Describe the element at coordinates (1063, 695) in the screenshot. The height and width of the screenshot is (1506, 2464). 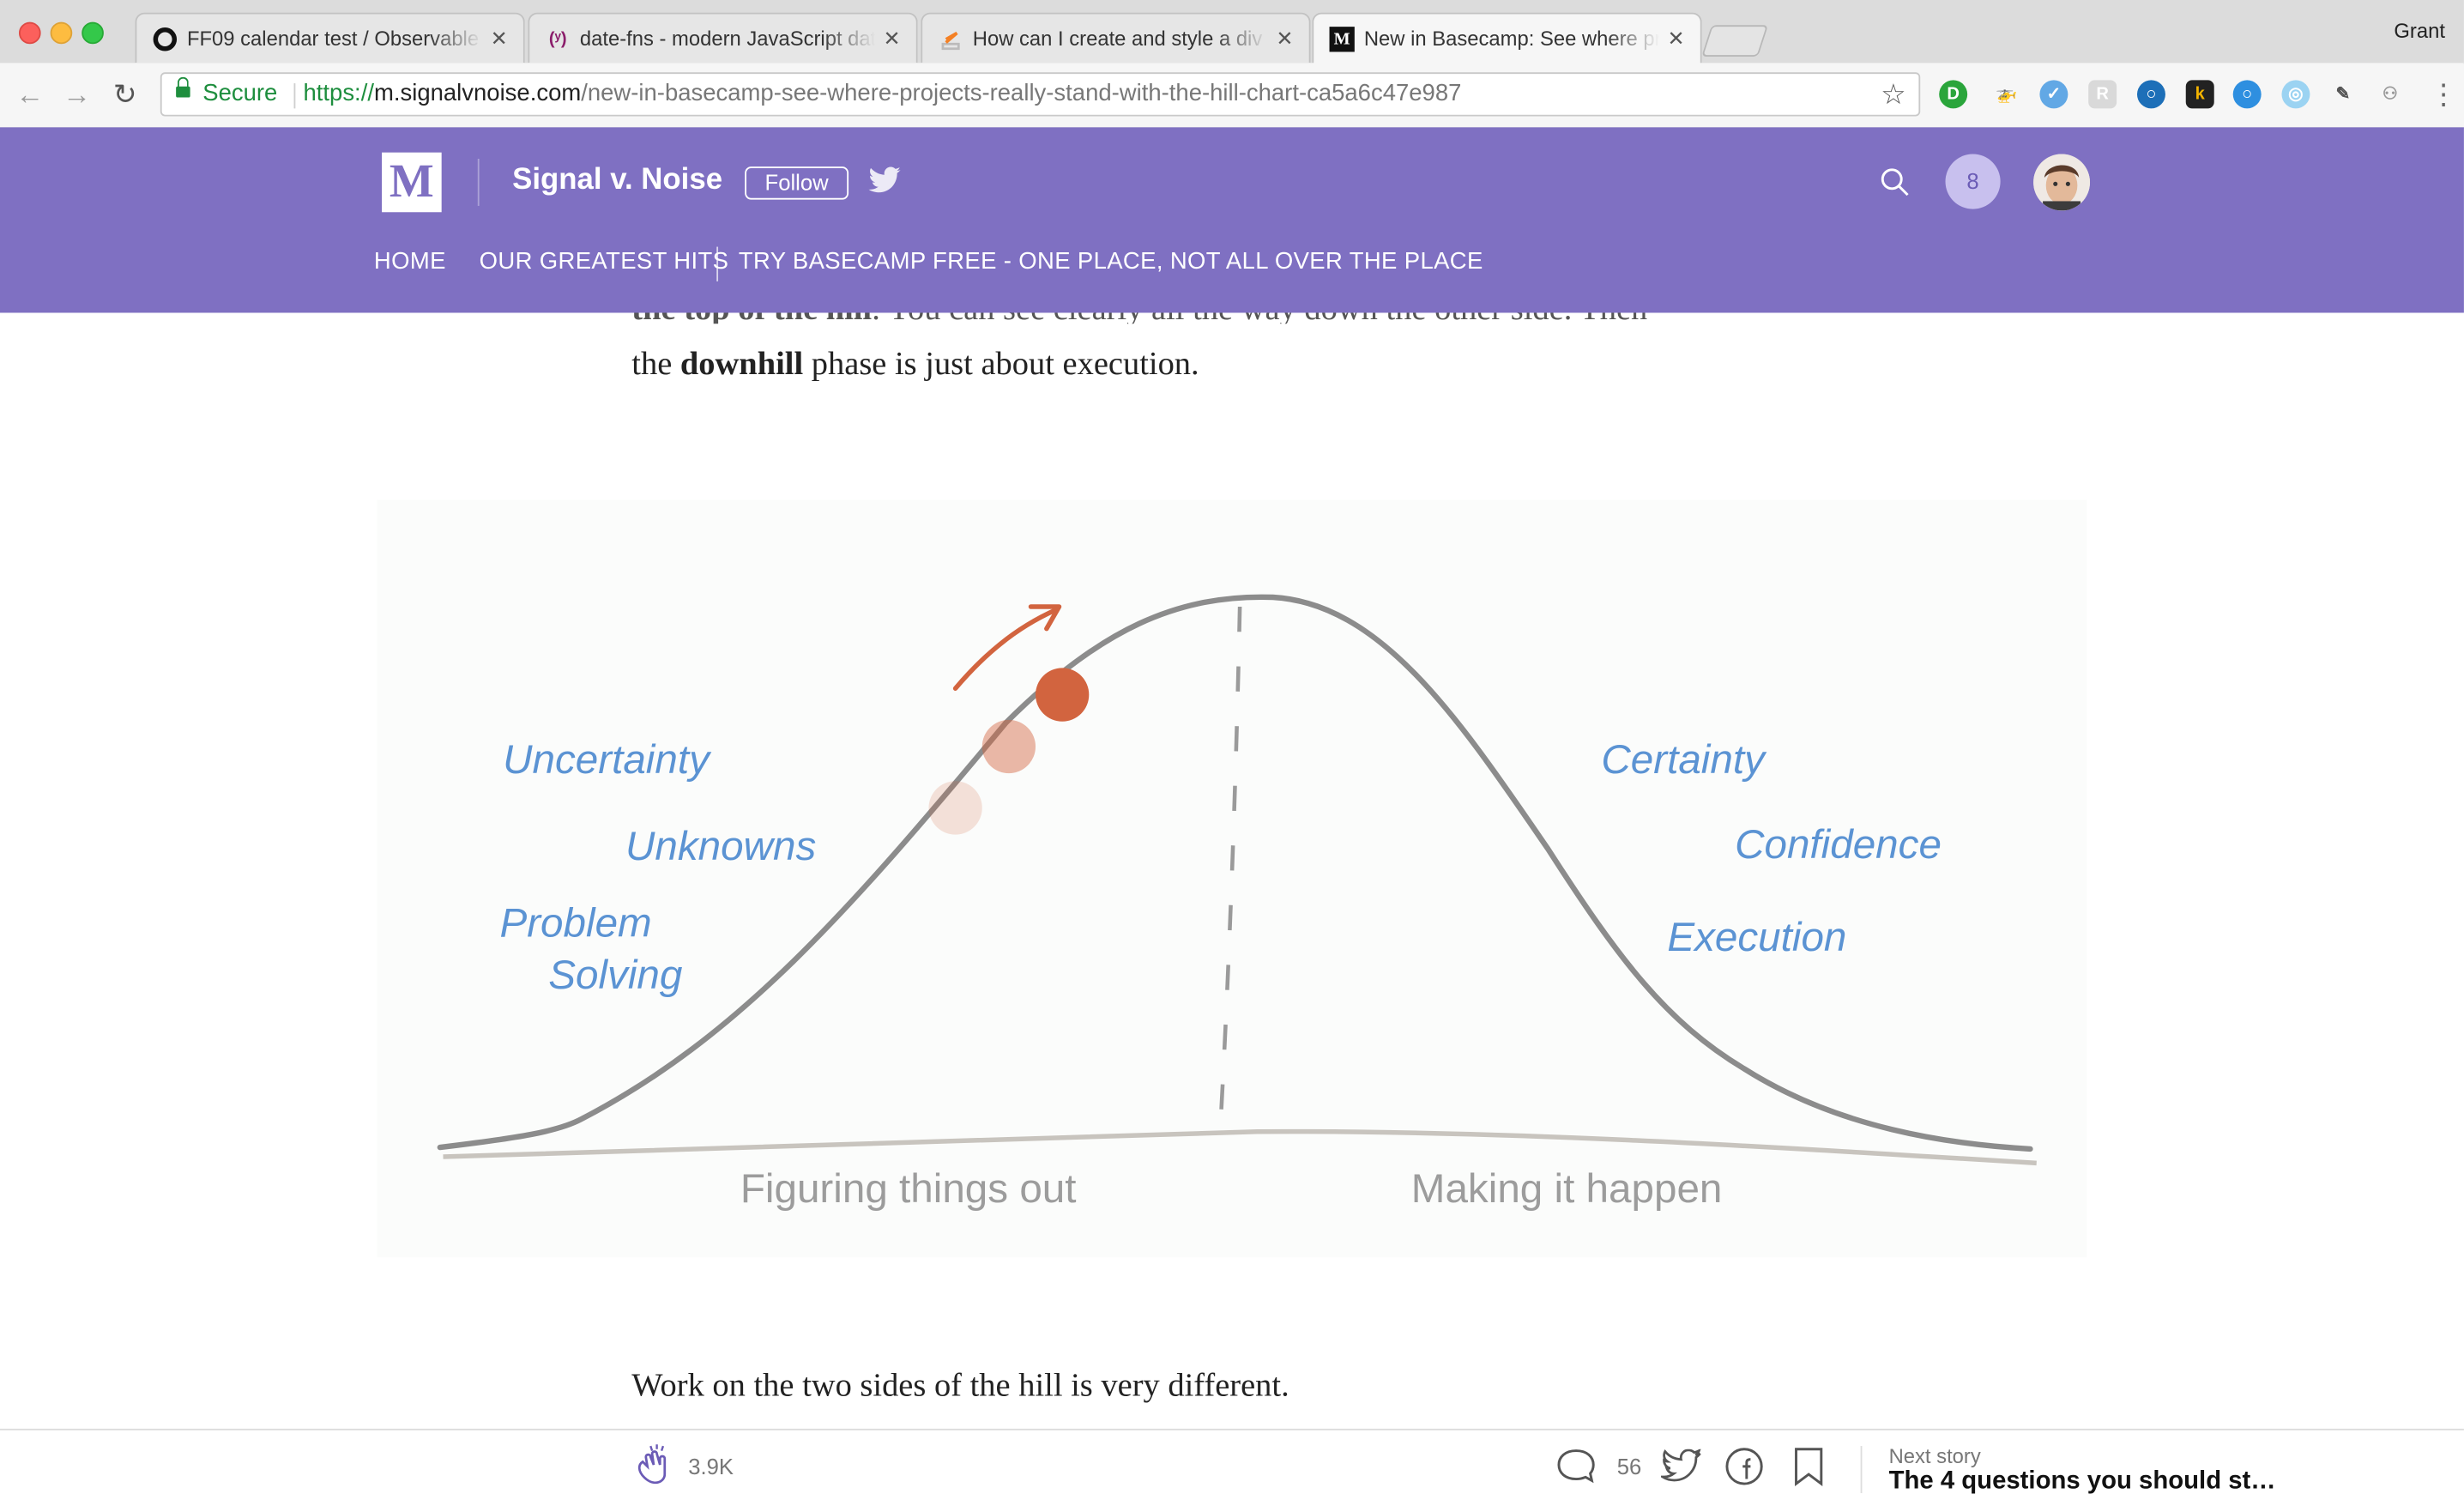
I see `progress-dot-current` at that location.